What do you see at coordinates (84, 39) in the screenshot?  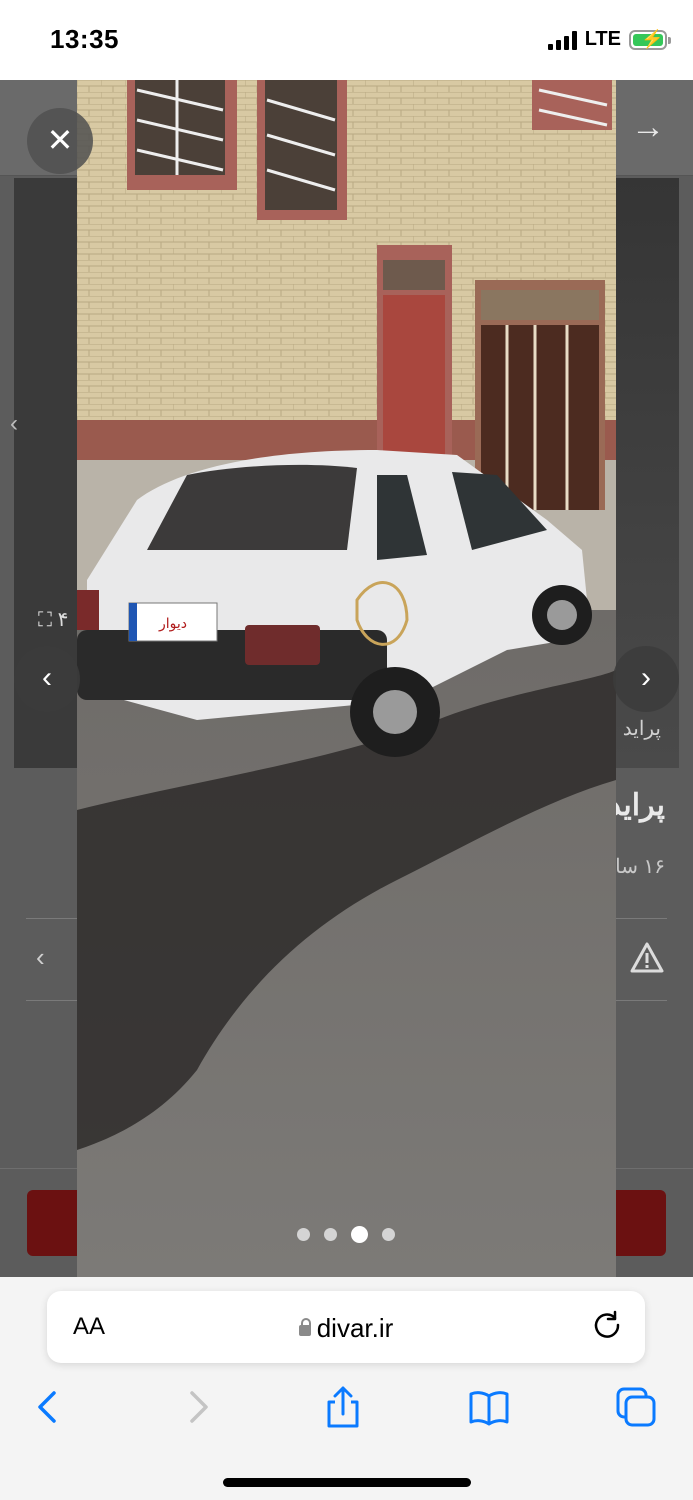 I see `status-time: 13:35` at bounding box center [84, 39].